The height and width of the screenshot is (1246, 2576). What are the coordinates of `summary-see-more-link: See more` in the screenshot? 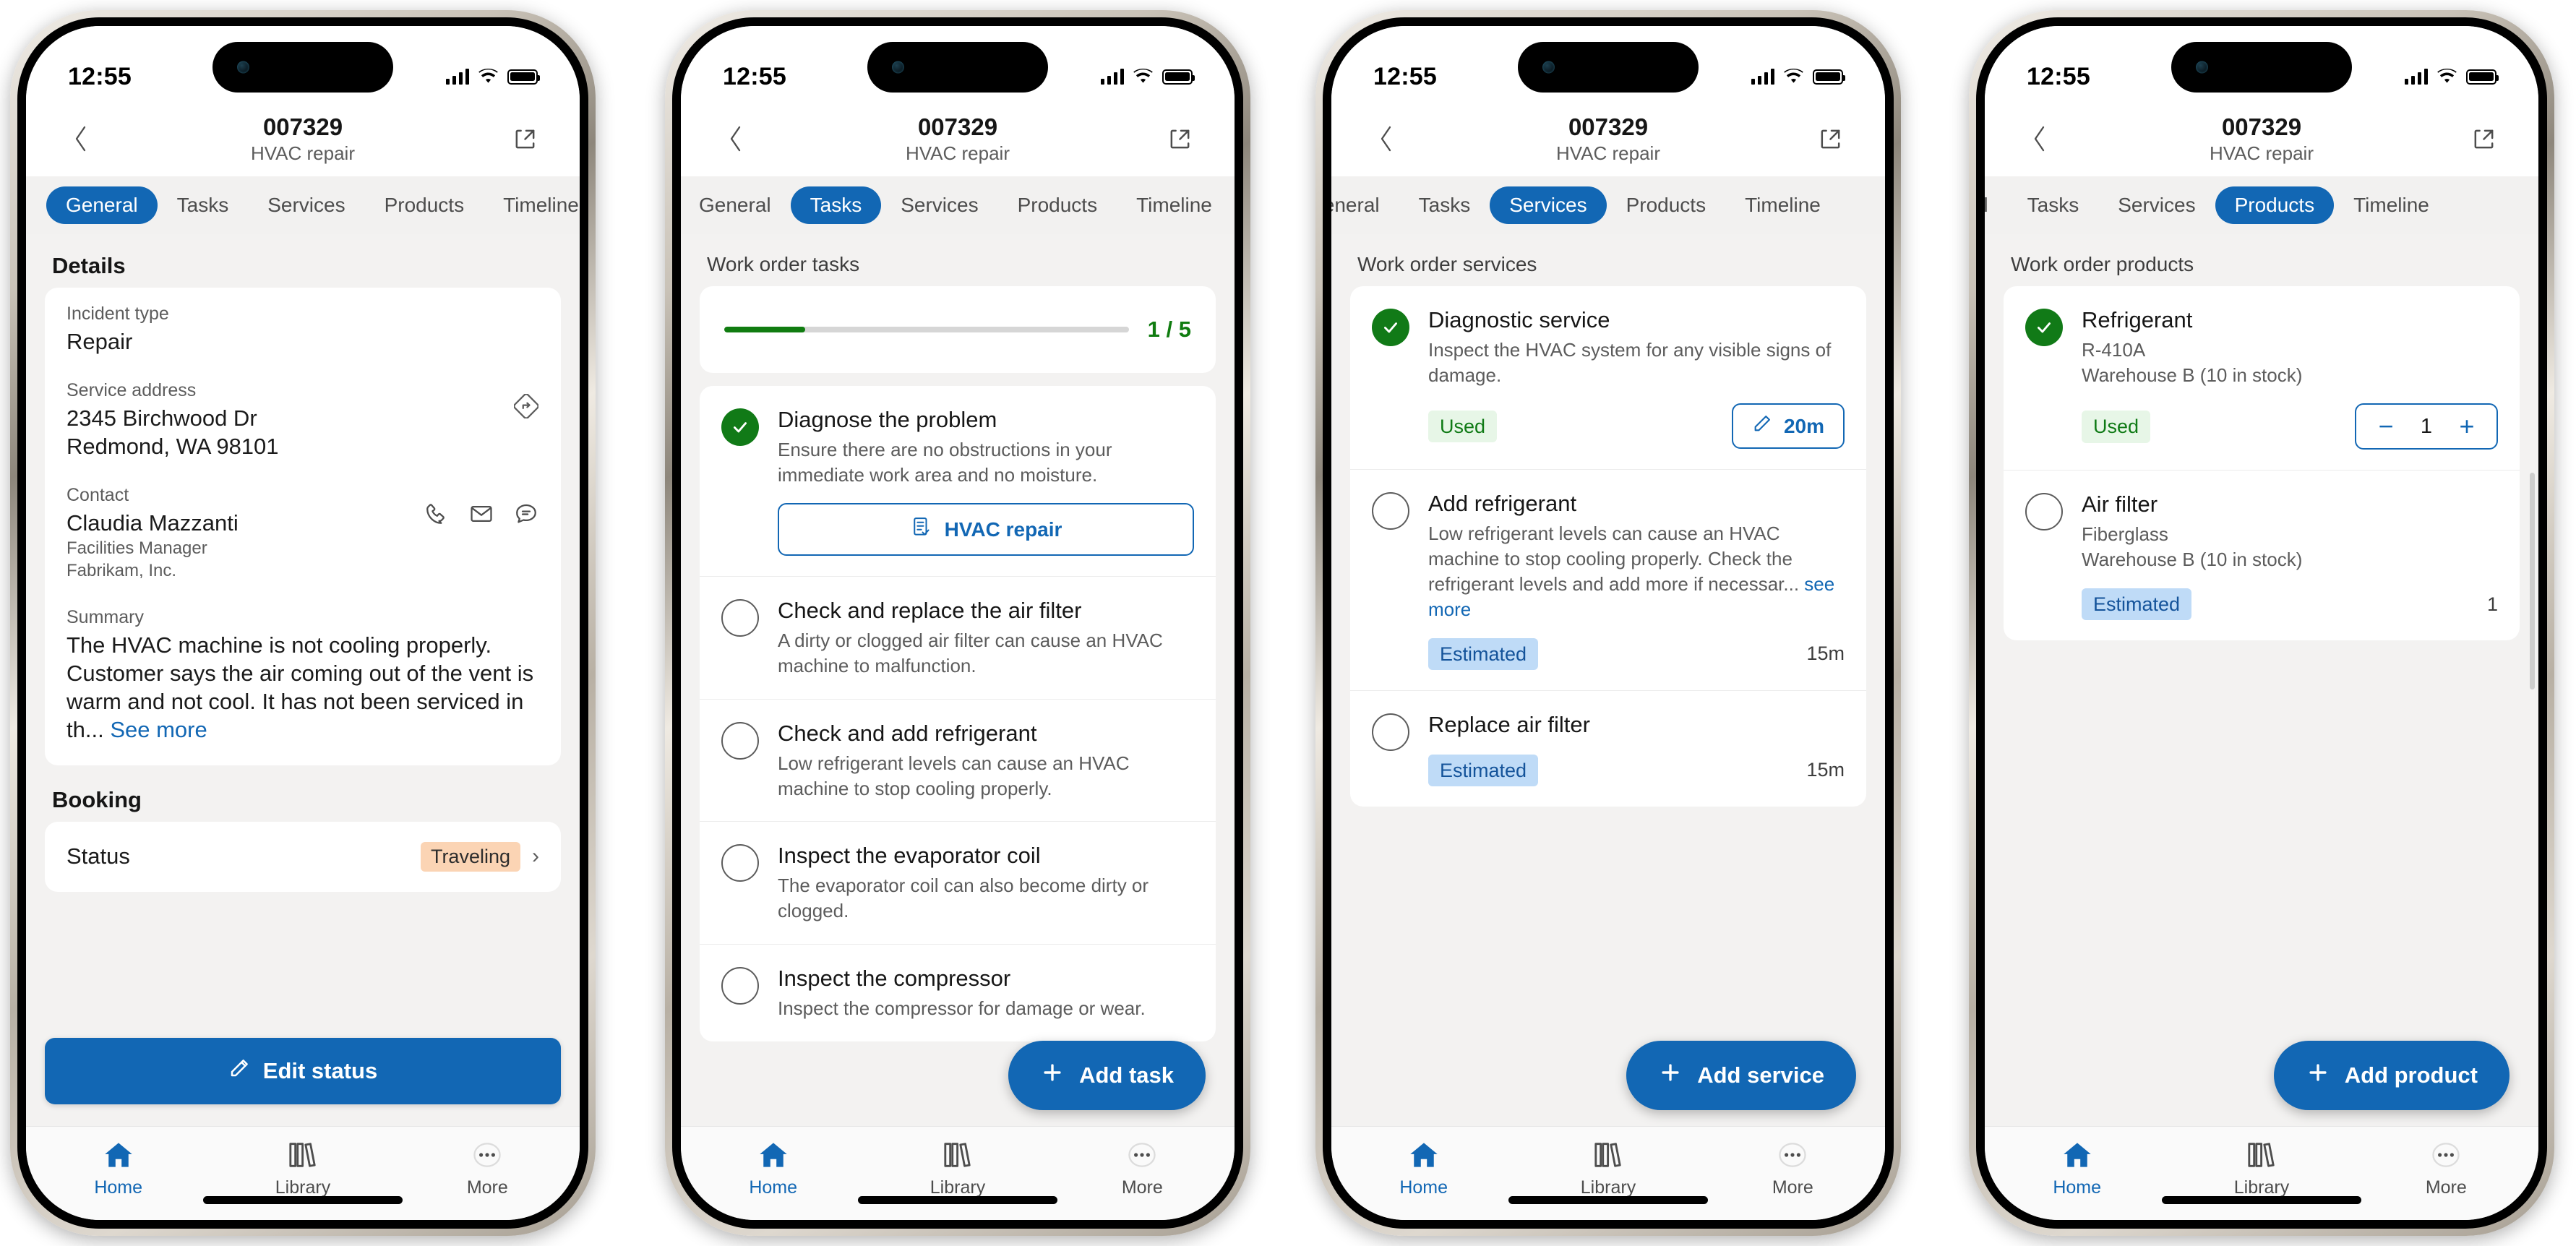 It's located at (159, 729).